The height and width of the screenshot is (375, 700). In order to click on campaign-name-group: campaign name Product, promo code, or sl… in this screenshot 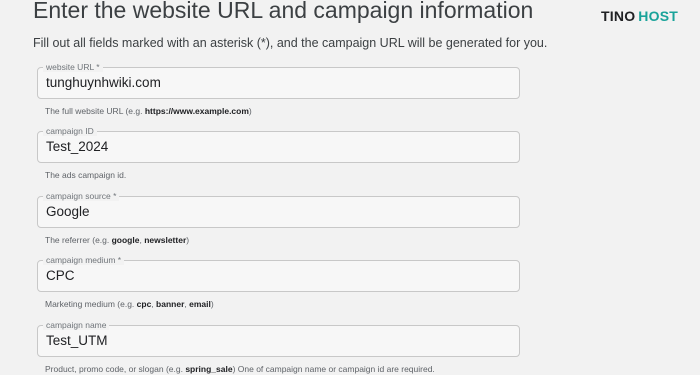, I will do `click(278, 347)`.